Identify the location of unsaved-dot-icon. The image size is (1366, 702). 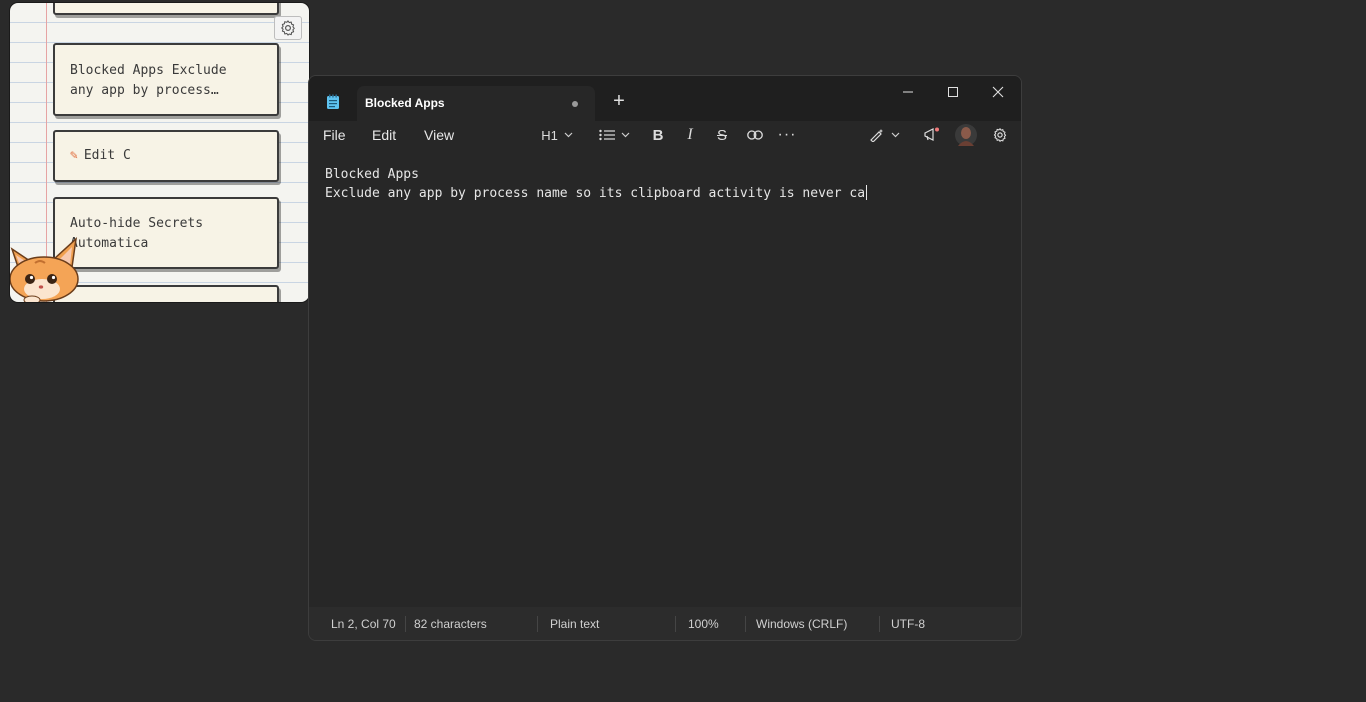
(575, 104).